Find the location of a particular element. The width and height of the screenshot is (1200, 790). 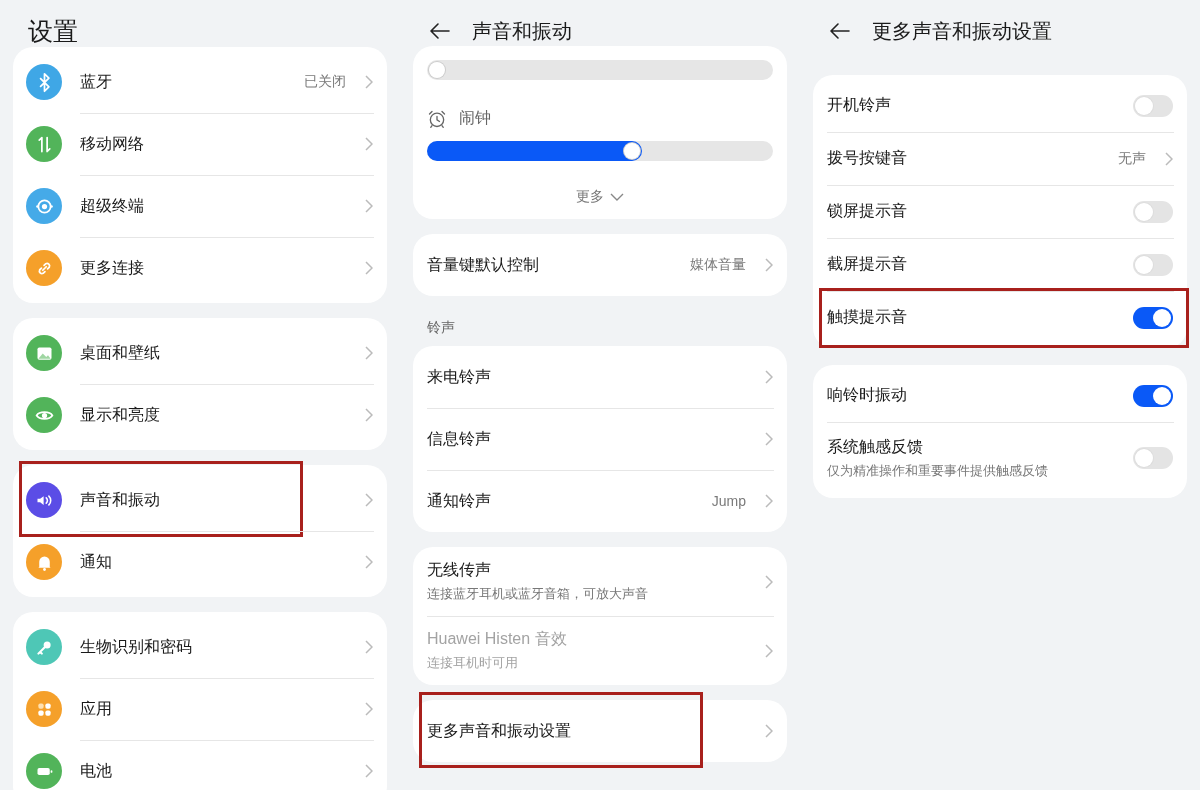

slider-label: 闹钟 is located at coordinates (475, 118).